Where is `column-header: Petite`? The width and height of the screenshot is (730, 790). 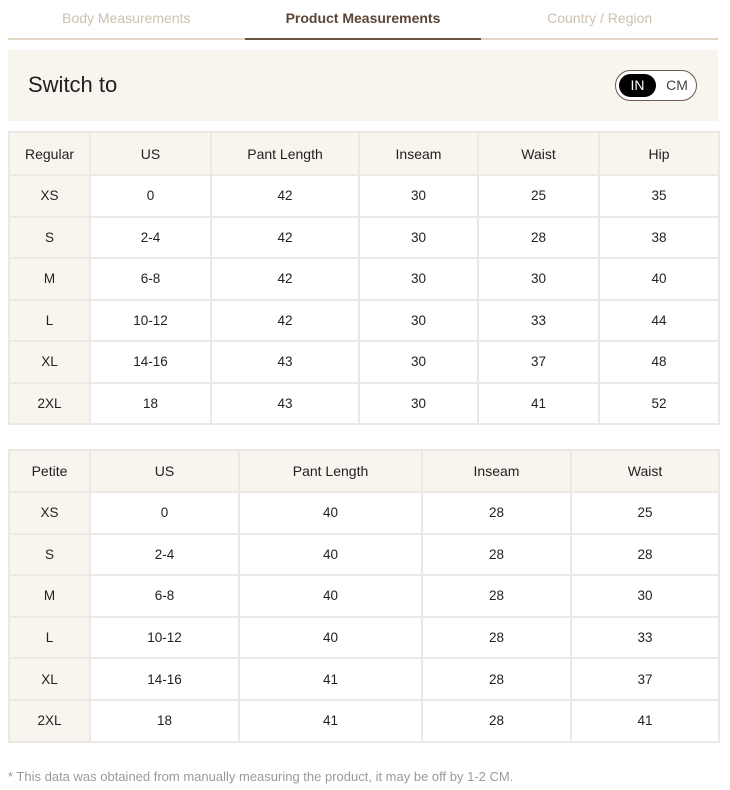 column-header: Petite is located at coordinates (49, 471).